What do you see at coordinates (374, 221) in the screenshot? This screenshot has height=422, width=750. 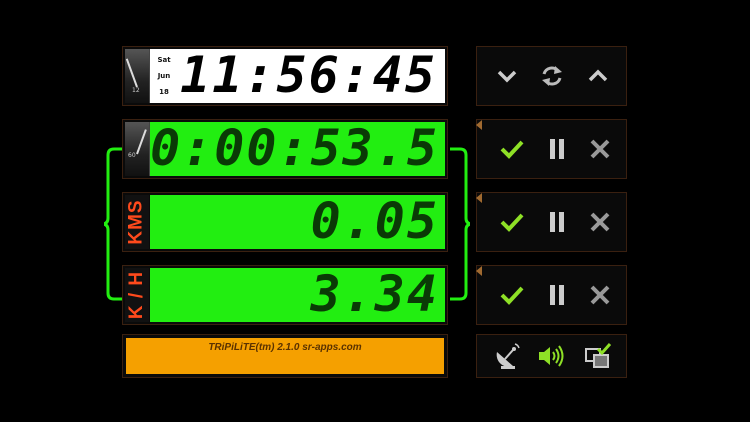 I see `distance-value: 0.05` at bounding box center [374, 221].